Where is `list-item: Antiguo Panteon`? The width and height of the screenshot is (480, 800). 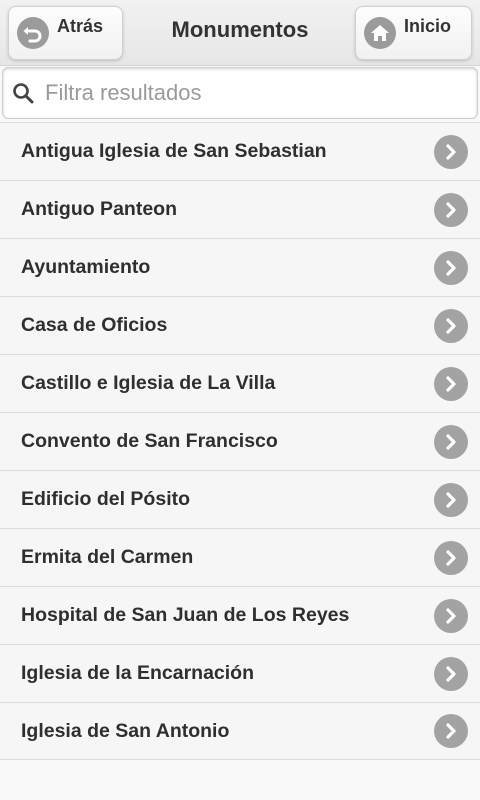
list-item: Antiguo Panteon is located at coordinates (240, 209).